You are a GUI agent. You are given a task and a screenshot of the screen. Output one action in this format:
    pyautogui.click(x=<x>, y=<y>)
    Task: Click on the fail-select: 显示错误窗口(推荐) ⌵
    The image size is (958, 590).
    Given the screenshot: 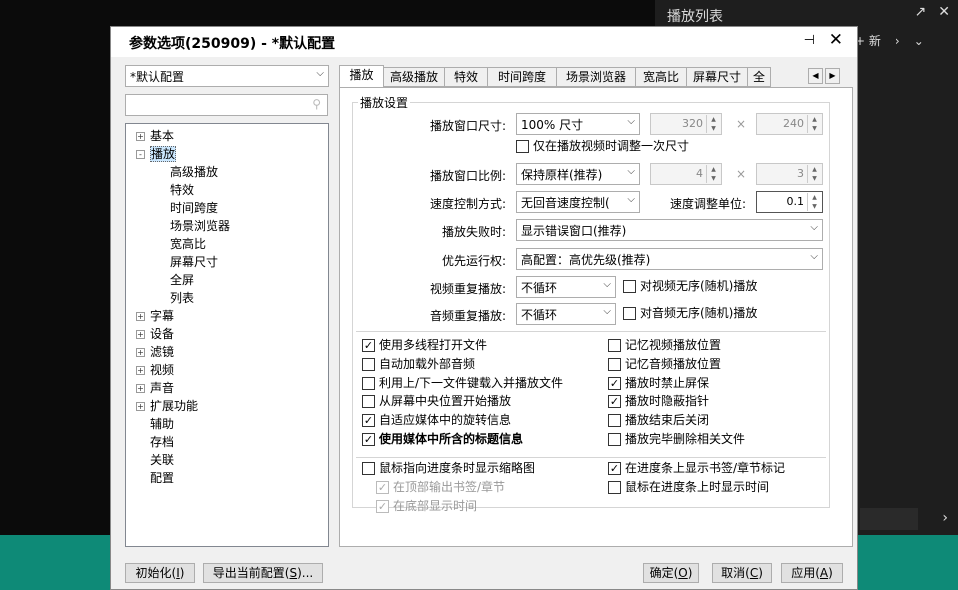 What is the action you would take?
    pyautogui.click(x=669, y=230)
    